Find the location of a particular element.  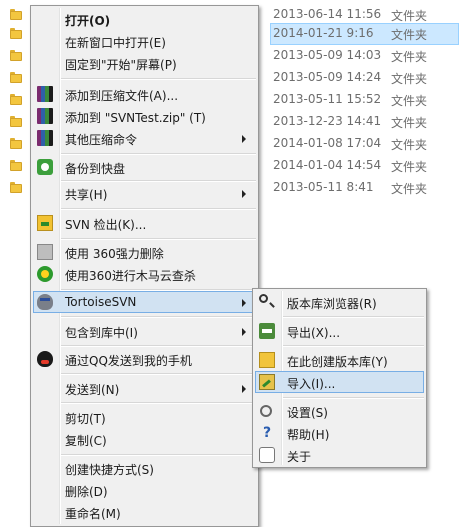

menu-item-pin-to-start: 固定到"开始"屏幕(P) is located at coordinates (144, 63).